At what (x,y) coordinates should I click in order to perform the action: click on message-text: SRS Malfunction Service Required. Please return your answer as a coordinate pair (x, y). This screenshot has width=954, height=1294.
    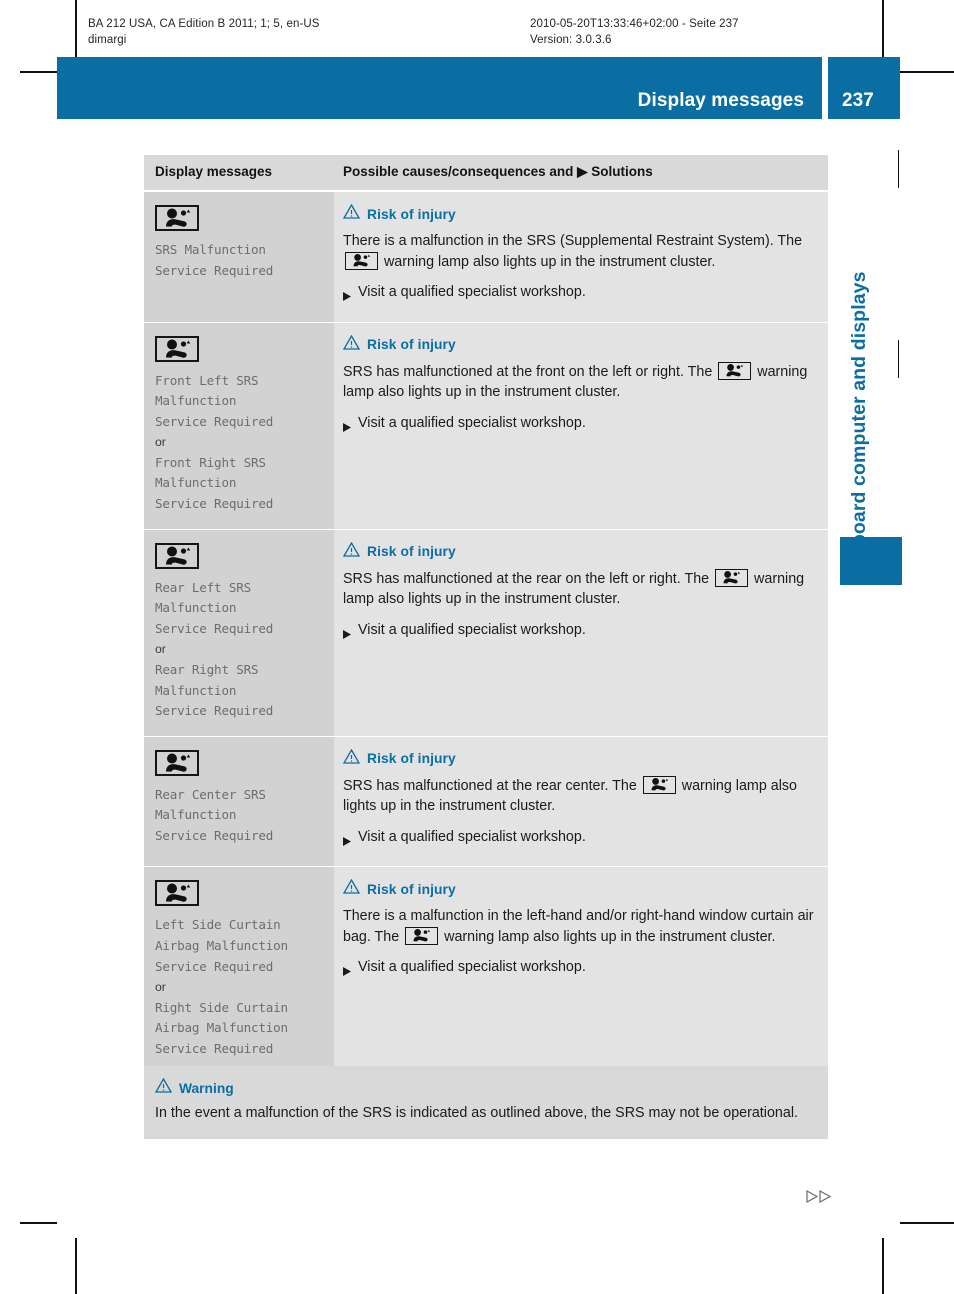
    Looking at the image, I should click on (214, 260).